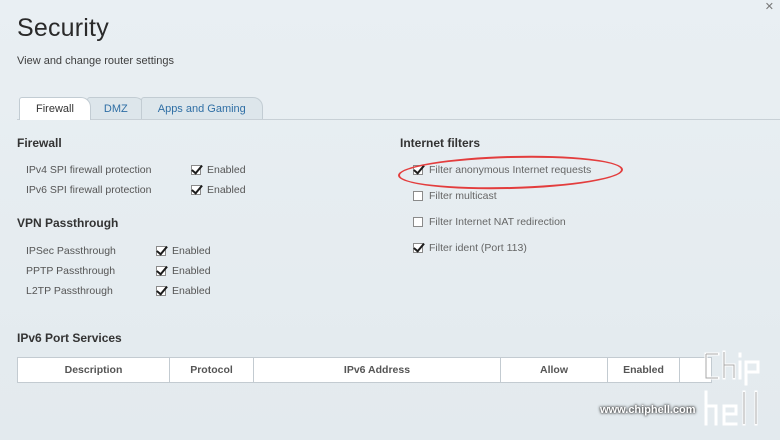 The image size is (780, 440). I want to click on pptp-checkbox, so click(161, 271).